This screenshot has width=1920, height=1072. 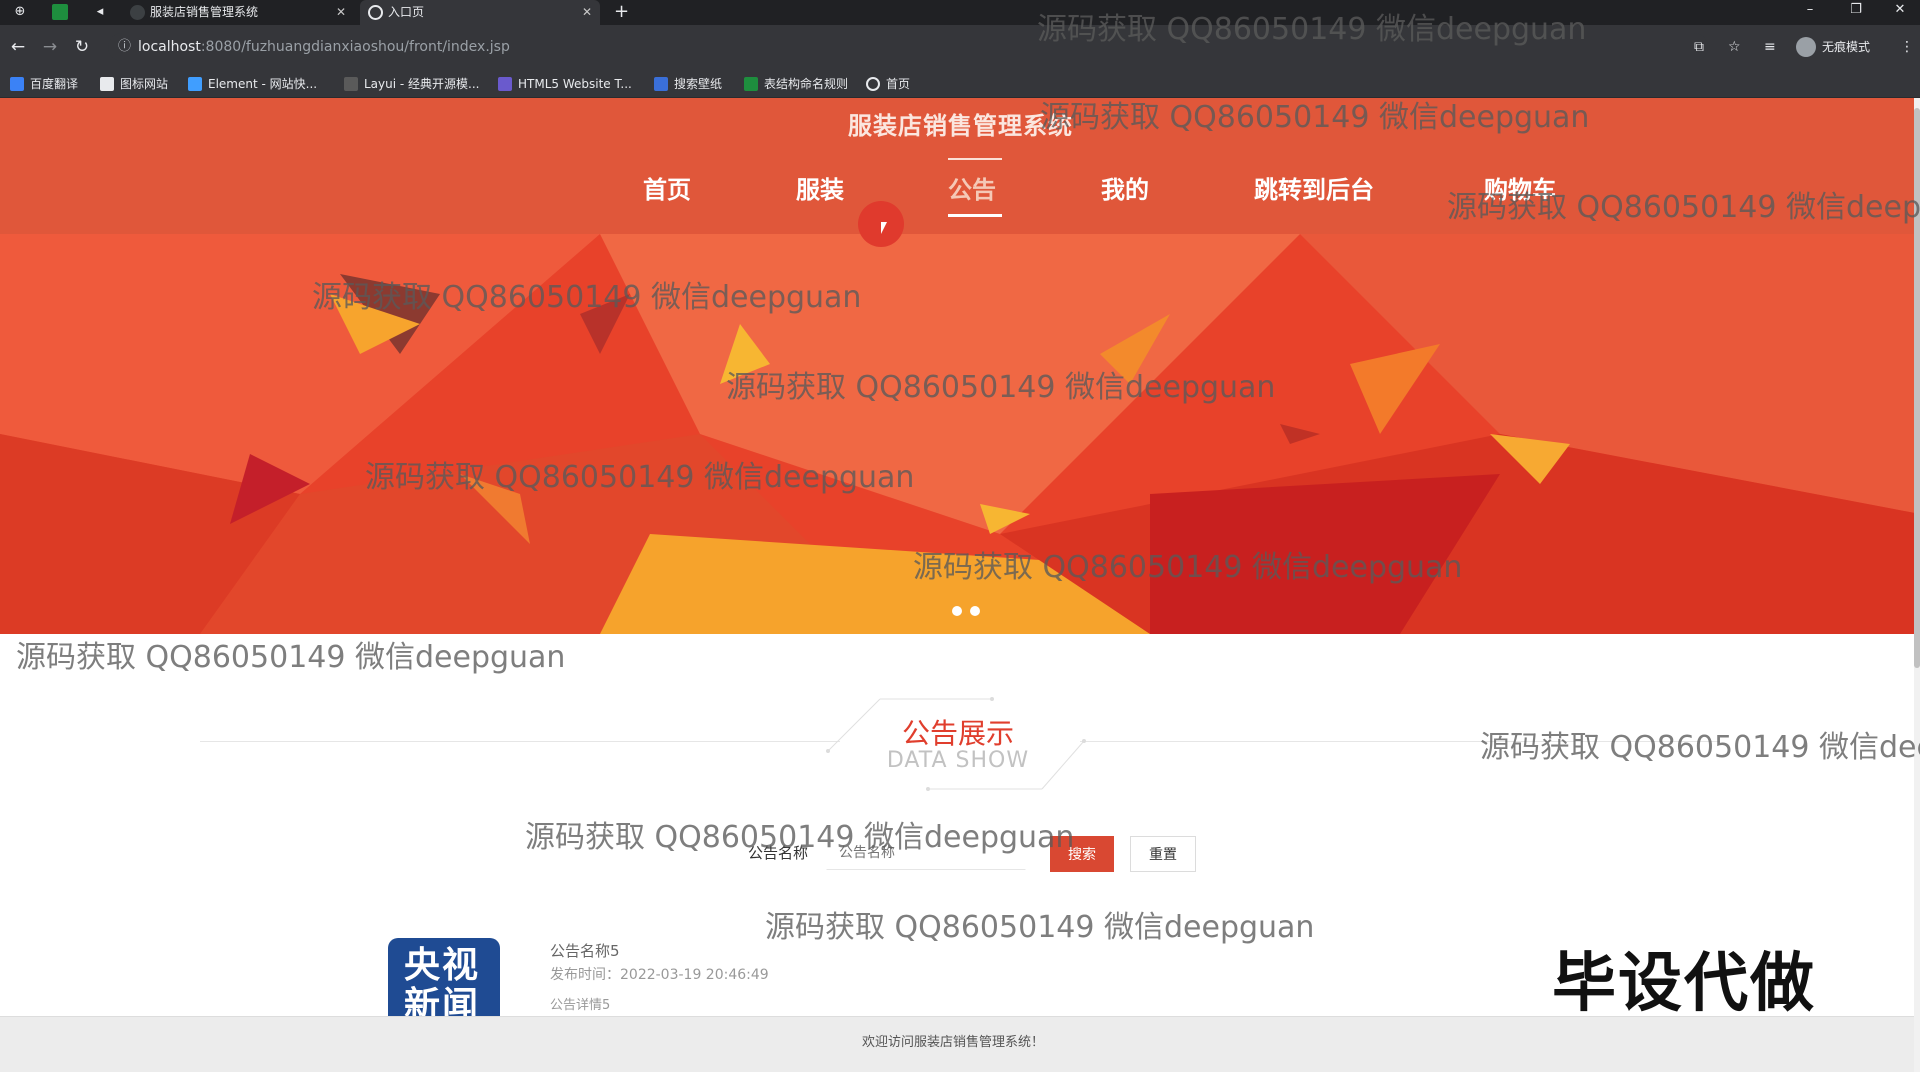 I want to click on nav-clothing: 服装, so click(x=820, y=187).